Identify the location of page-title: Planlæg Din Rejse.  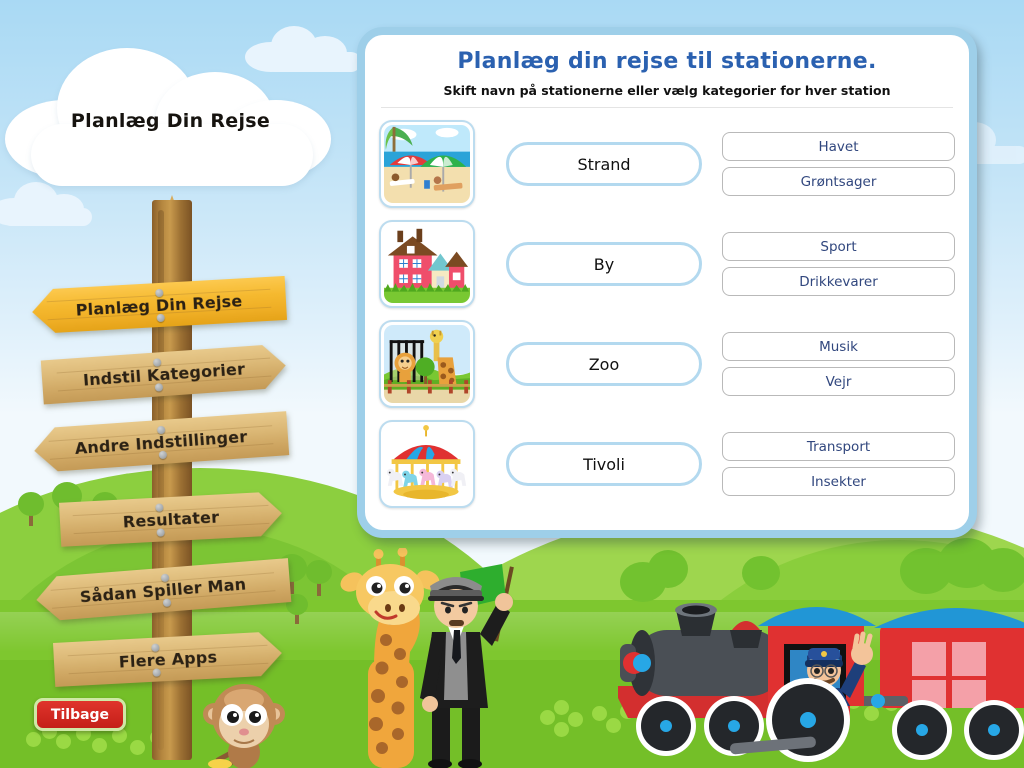
(170, 121).